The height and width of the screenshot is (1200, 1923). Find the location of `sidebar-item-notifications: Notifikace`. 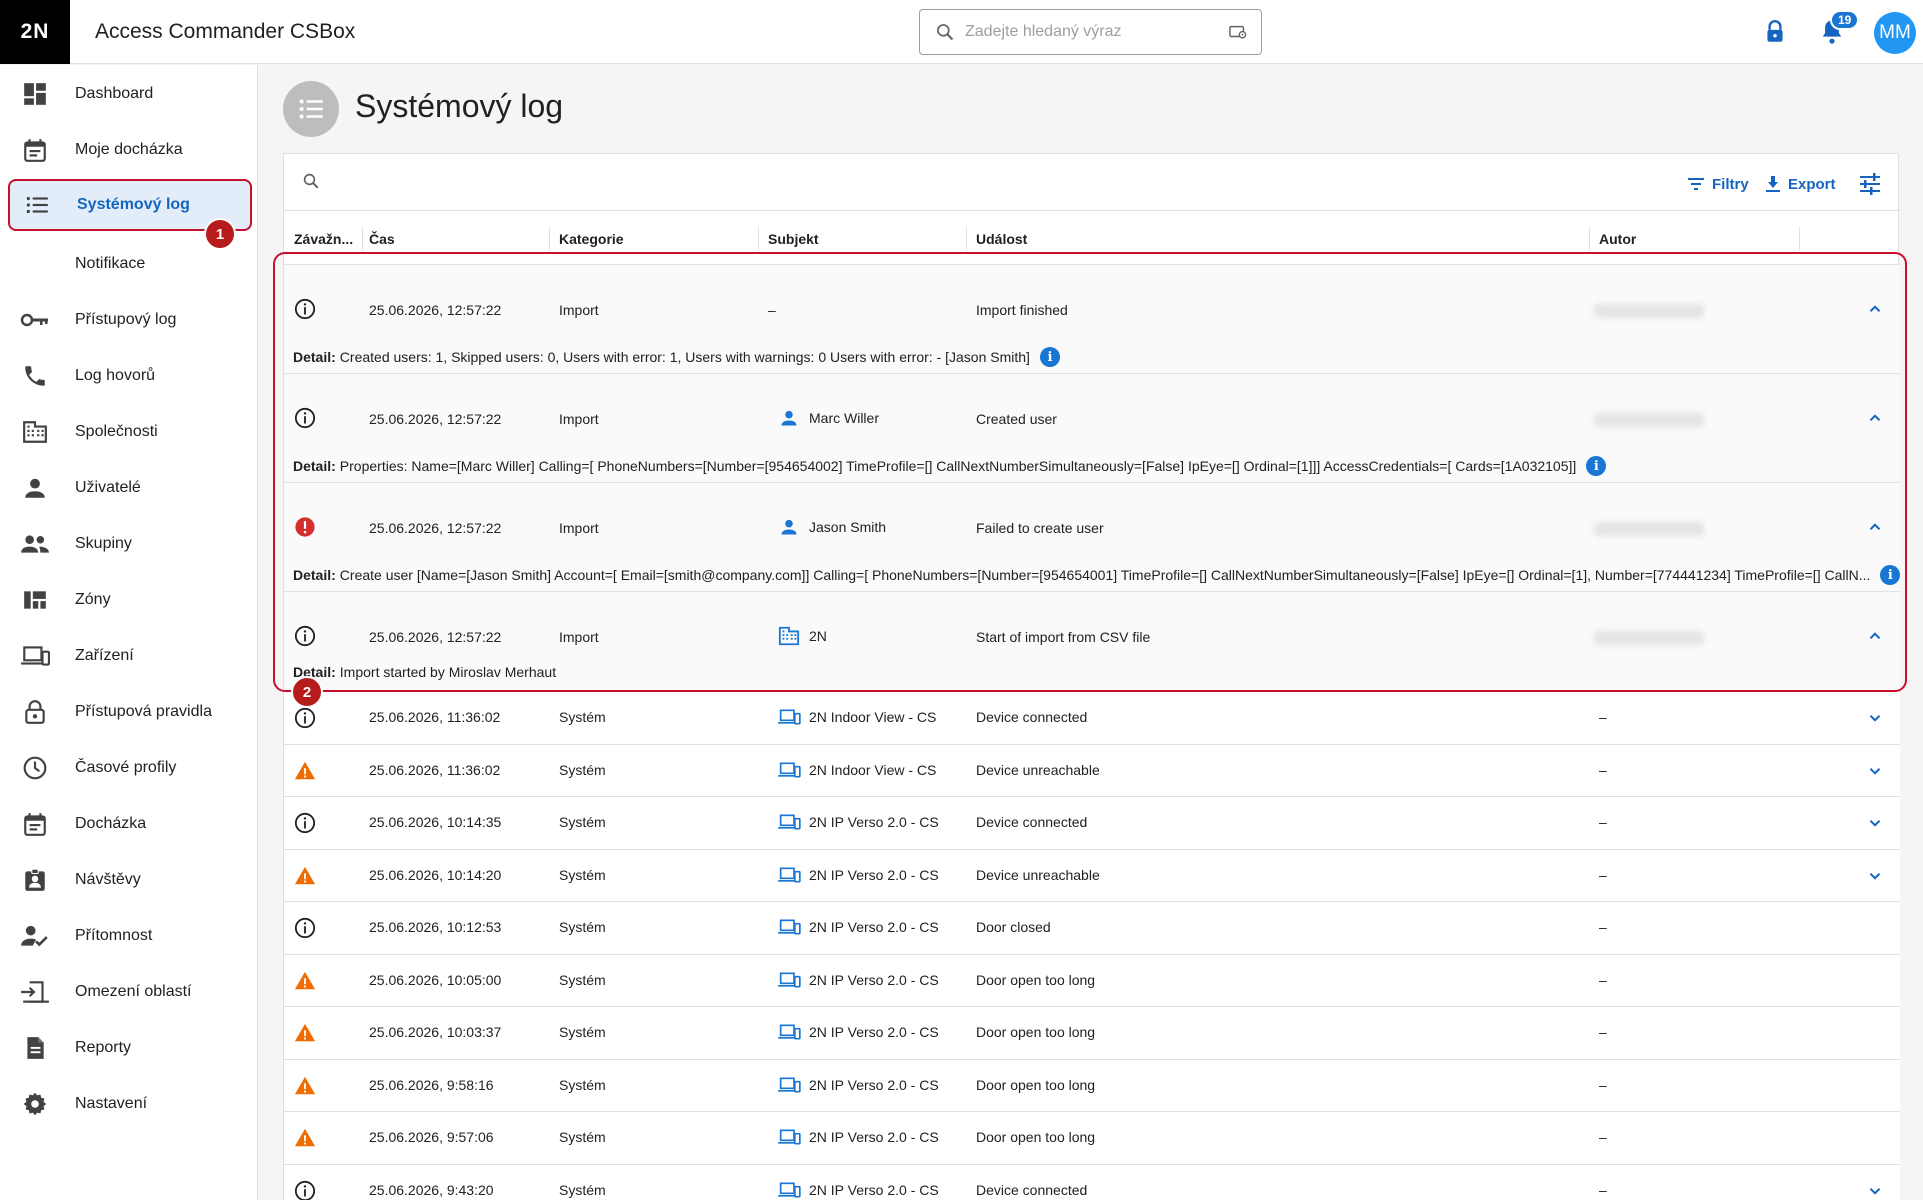

sidebar-item-notifications: Notifikace is located at coordinates (129, 264).